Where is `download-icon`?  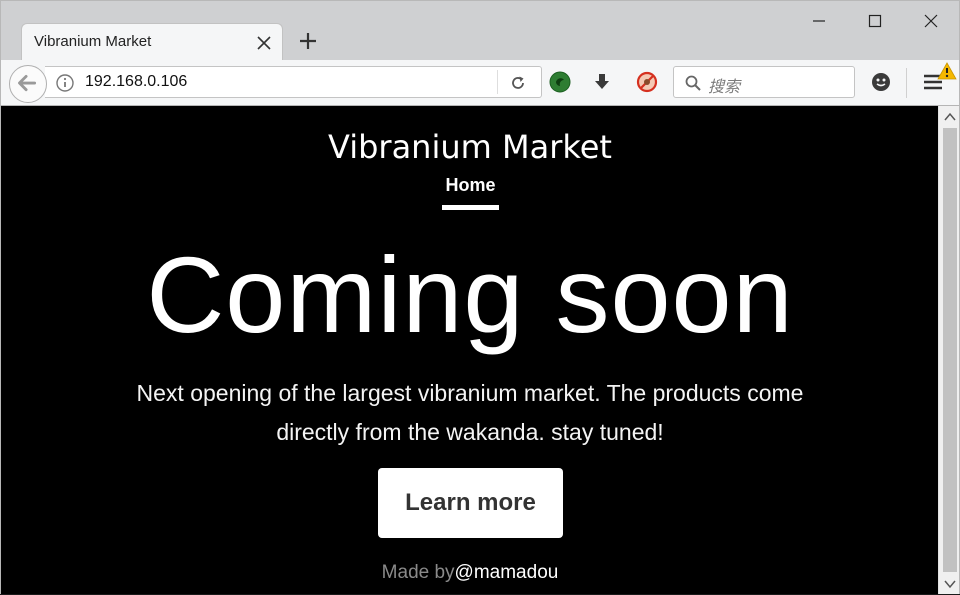 download-icon is located at coordinates (602, 82).